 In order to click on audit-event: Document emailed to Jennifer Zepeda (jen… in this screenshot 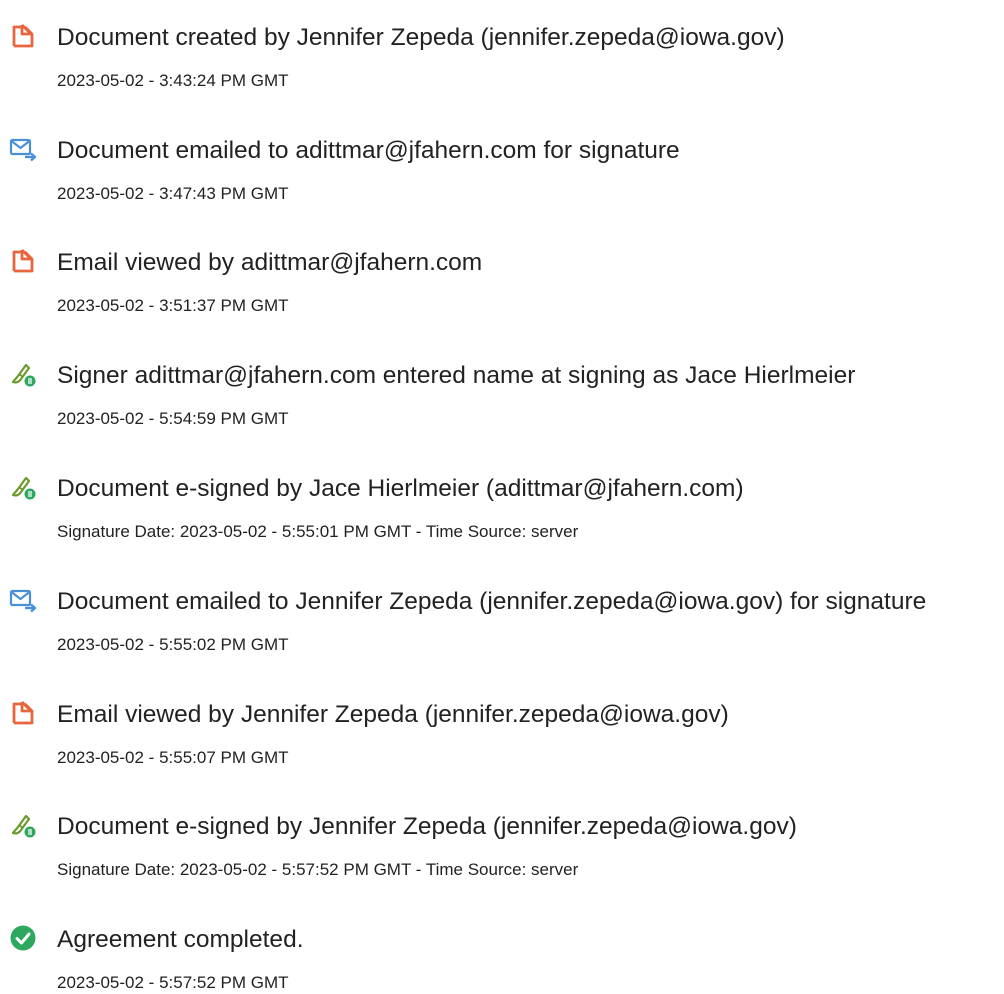, I will do `click(502, 614)`.